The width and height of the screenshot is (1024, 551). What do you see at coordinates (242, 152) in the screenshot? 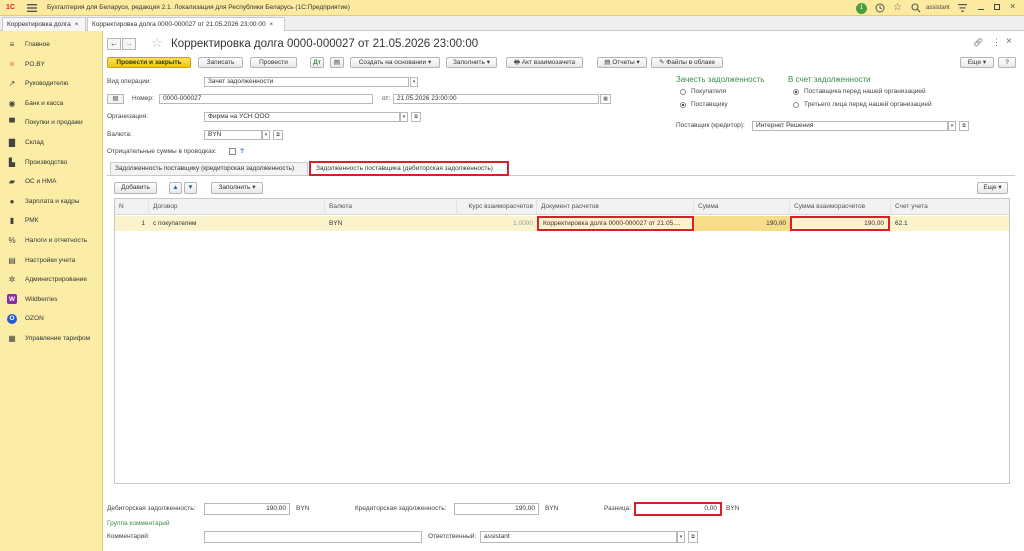
I see `negative-sums-help: ?` at bounding box center [242, 152].